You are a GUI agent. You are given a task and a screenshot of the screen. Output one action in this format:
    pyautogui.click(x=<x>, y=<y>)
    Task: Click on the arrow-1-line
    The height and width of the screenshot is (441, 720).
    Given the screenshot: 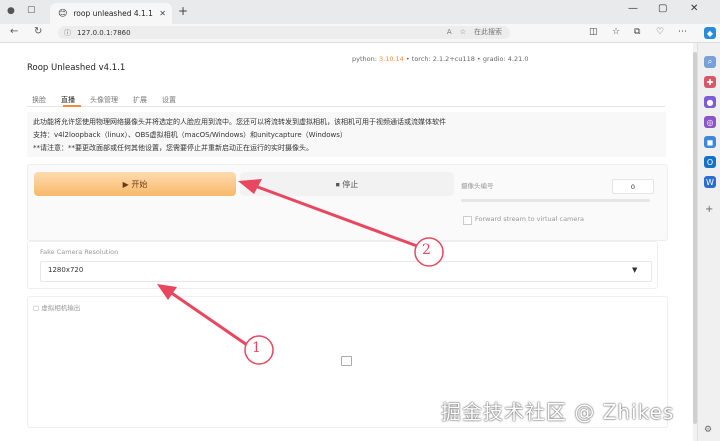 What is the action you would take?
    pyautogui.click(x=210, y=319)
    